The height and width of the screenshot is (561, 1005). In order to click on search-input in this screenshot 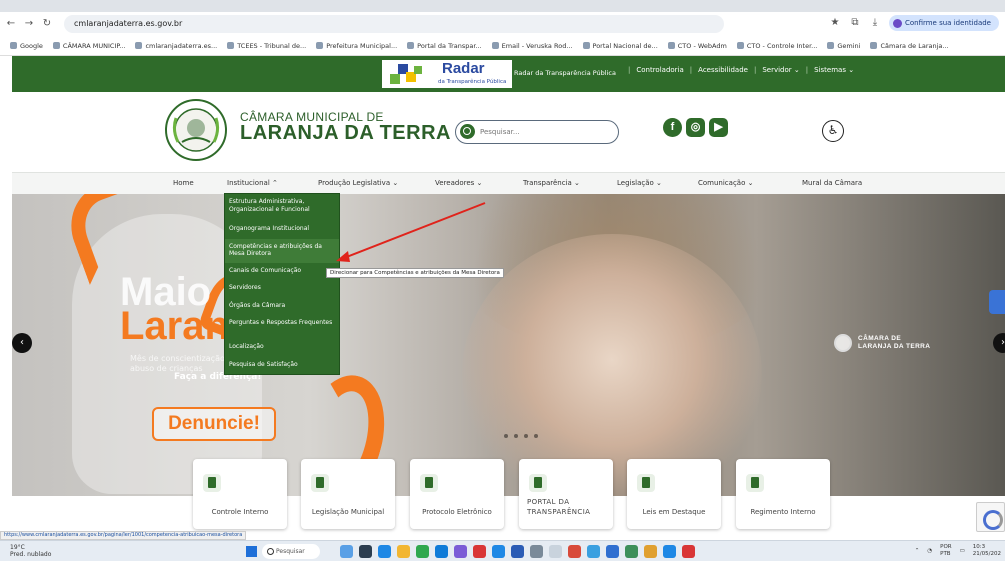, I will do `click(545, 132)`.